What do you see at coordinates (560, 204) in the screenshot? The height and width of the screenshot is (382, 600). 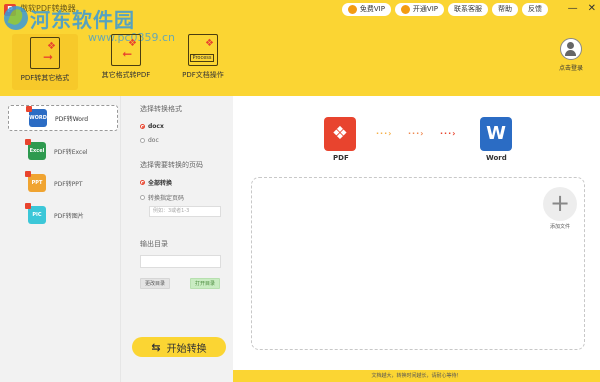 I see `add-file-button: +` at bounding box center [560, 204].